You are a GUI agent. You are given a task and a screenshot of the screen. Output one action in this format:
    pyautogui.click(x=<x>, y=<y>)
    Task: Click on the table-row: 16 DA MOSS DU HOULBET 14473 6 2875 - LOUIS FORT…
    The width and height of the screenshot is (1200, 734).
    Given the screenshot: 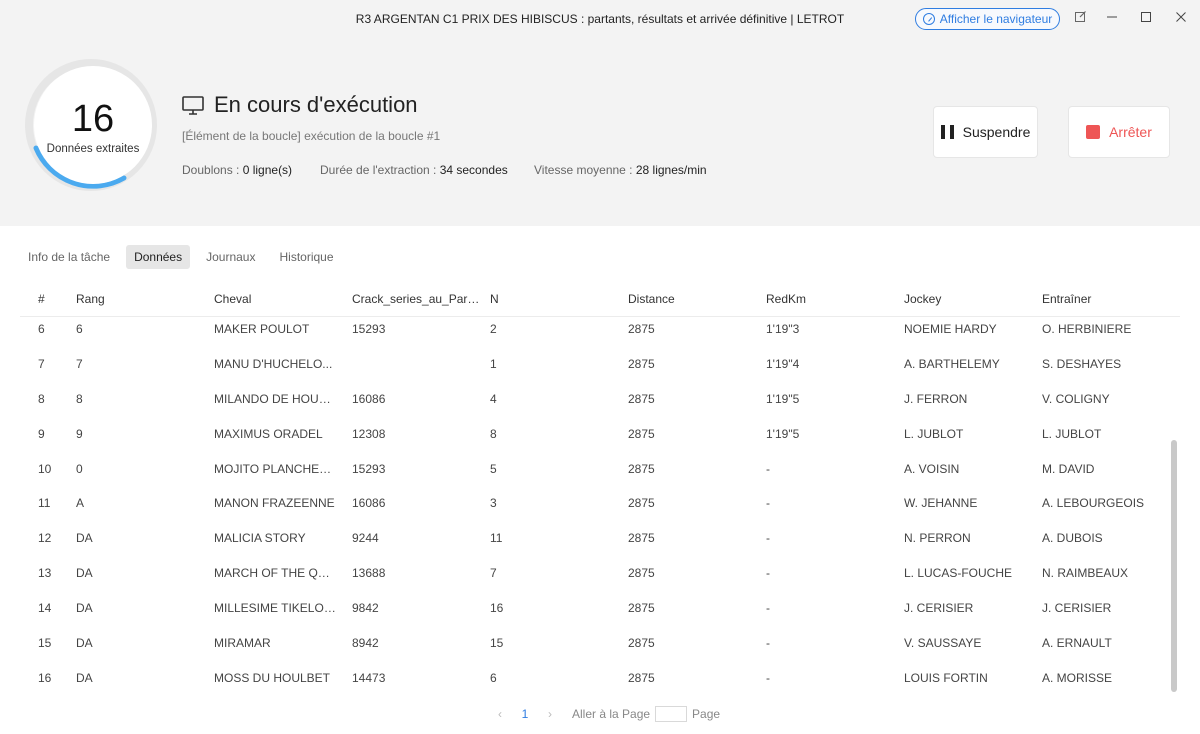 What is the action you would take?
    pyautogui.click(x=600, y=683)
    